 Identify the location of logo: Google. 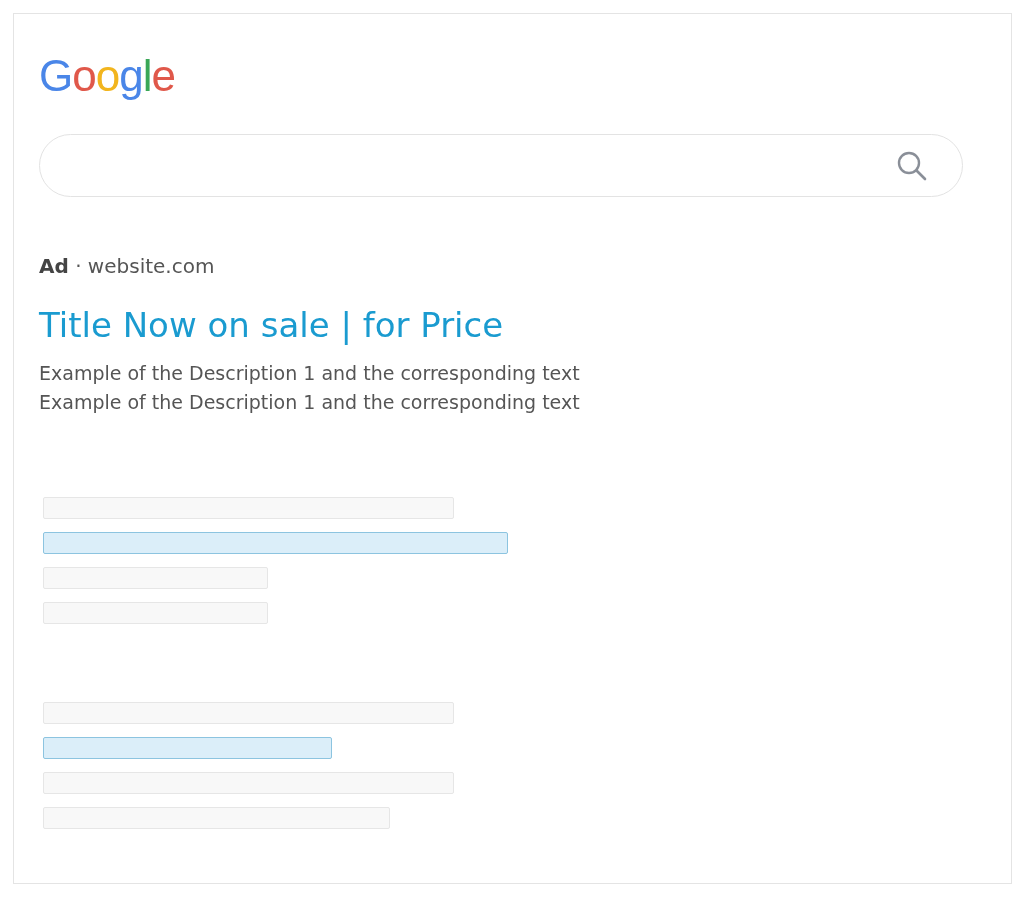
(107, 76).